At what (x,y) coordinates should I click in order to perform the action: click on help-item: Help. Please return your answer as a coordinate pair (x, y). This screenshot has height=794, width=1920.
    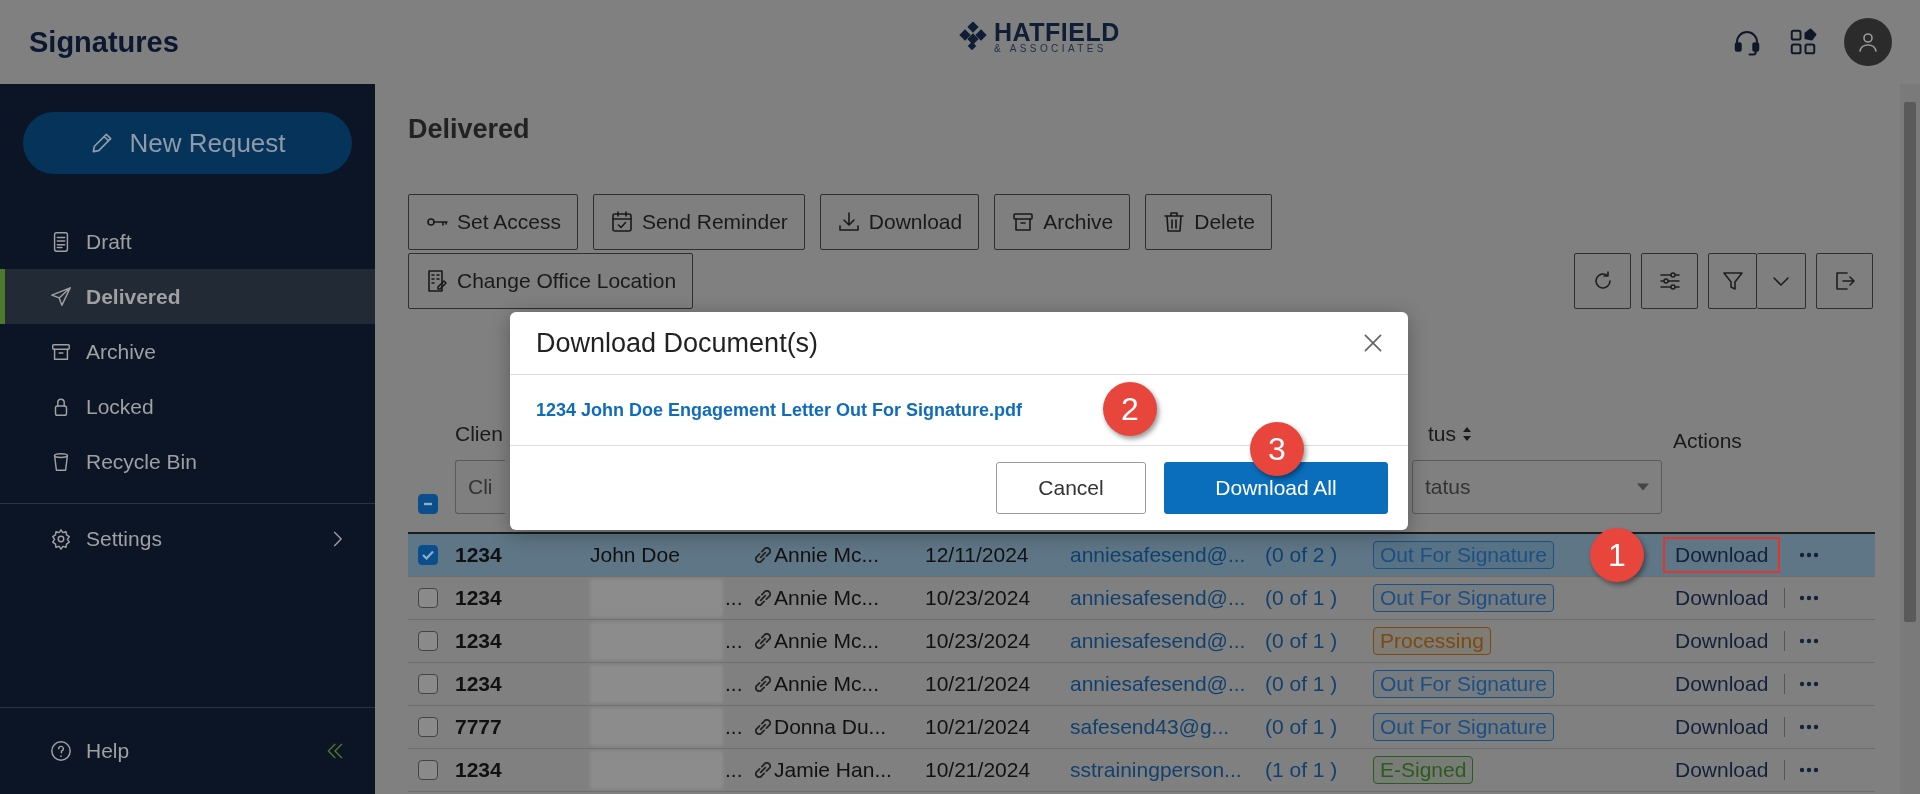
    Looking at the image, I should click on (187, 751).